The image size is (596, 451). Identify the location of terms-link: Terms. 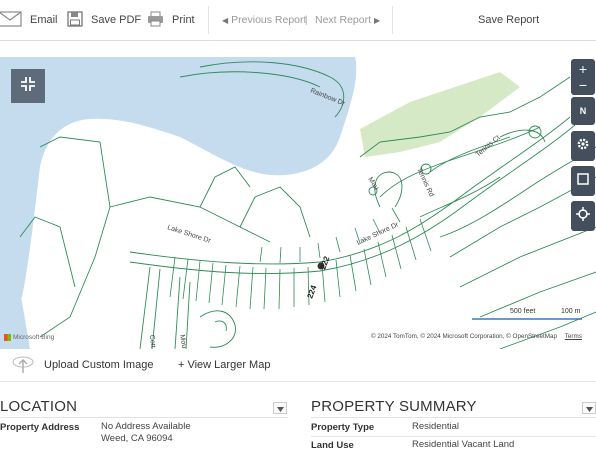
(573, 336).